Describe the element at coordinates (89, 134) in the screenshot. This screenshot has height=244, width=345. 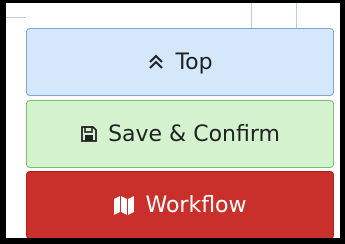
I see `floppy-disk-icon` at that location.